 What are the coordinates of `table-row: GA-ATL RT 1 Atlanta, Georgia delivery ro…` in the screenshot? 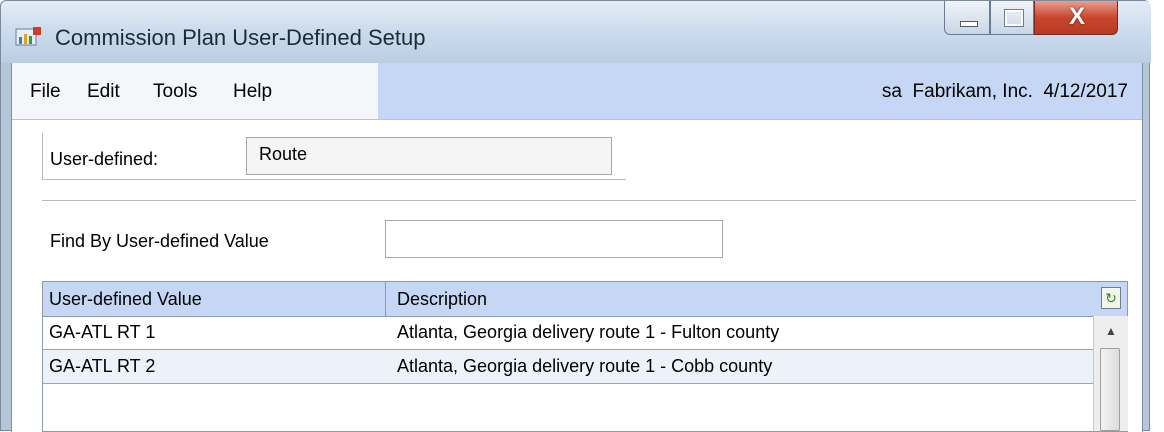 It's located at (568, 333).